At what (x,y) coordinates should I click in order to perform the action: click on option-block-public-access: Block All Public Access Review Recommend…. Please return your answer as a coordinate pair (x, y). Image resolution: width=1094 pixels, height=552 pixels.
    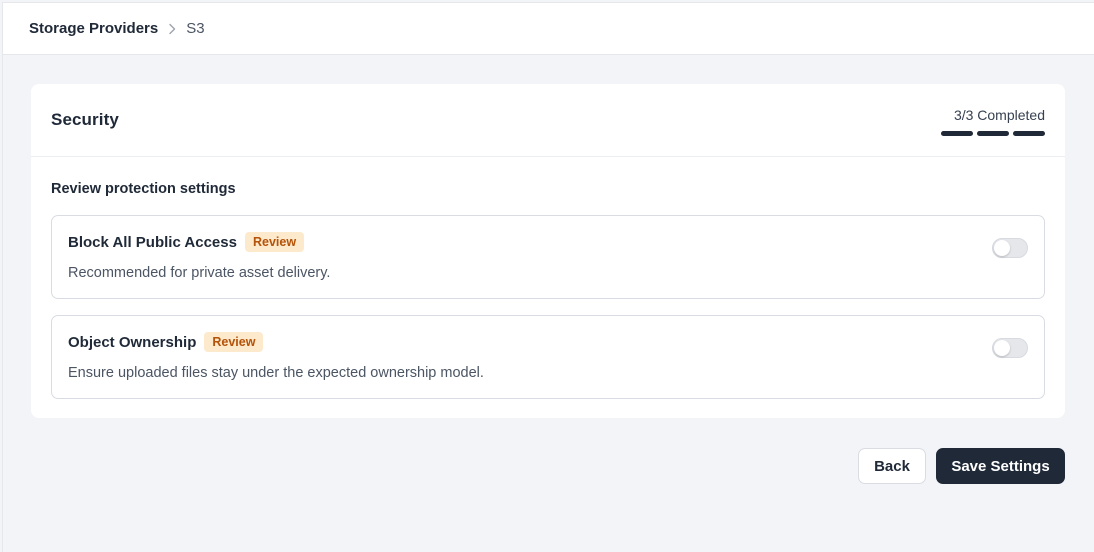
    Looking at the image, I should click on (548, 257).